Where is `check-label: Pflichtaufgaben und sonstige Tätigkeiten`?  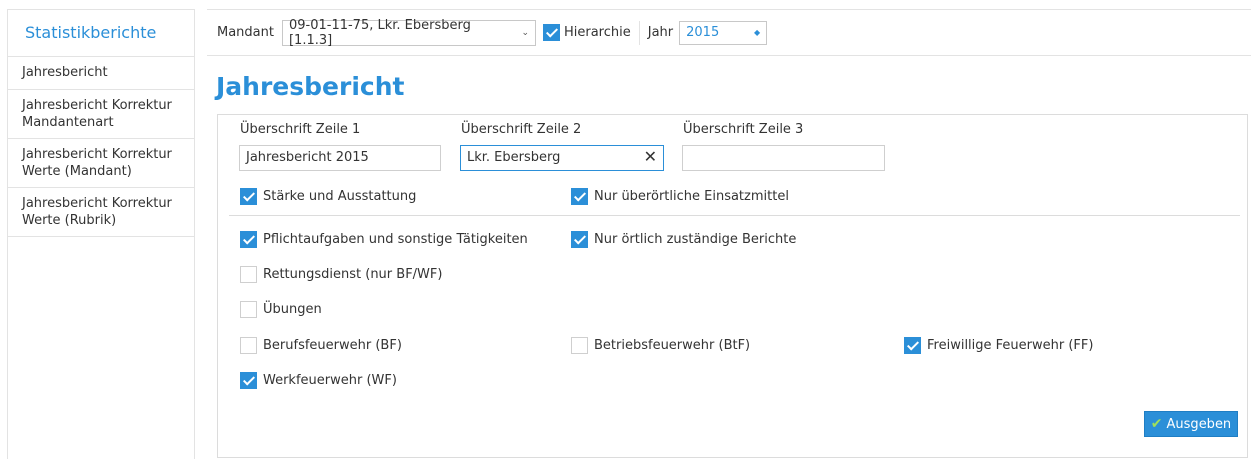
check-label: Pflichtaufgaben und sonstige Tätigkeiten is located at coordinates (395, 239).